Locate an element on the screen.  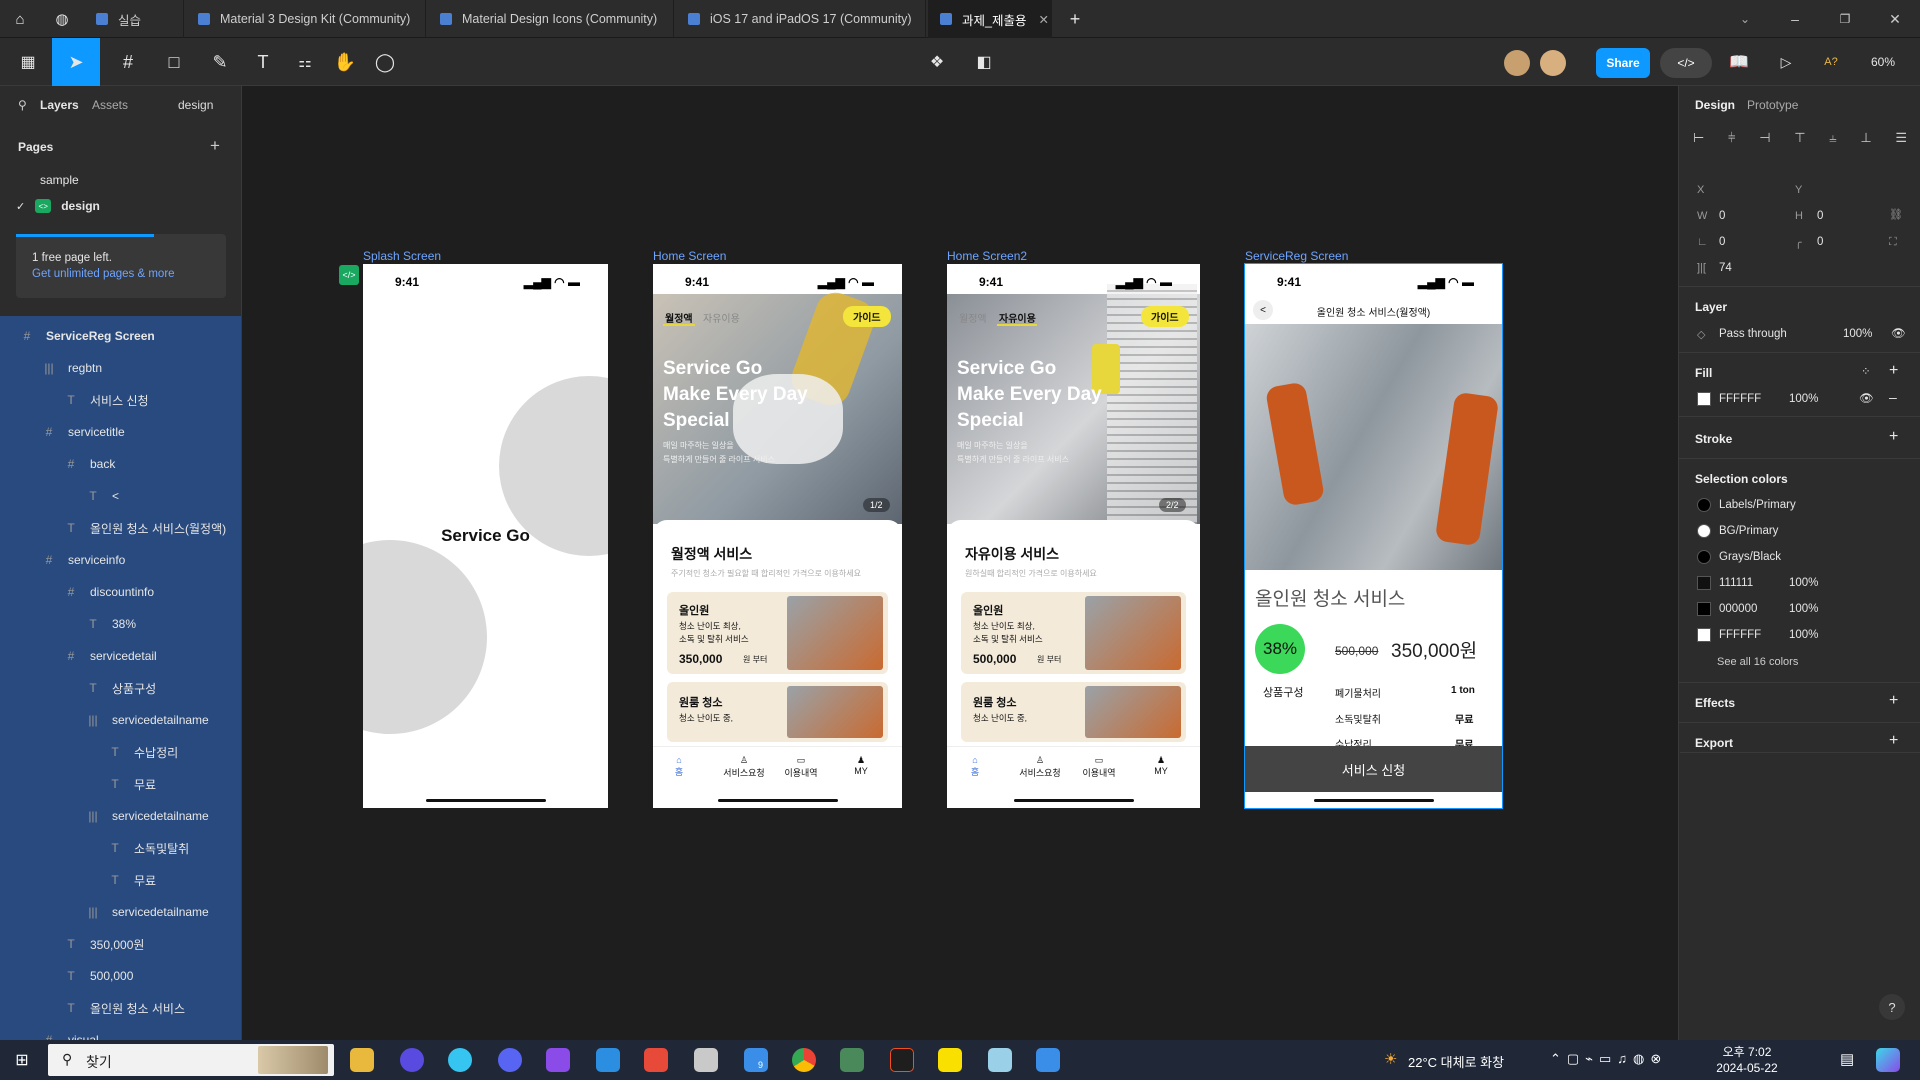
nav-home: ⌂ 홈 is located at coordinates (679, 766).